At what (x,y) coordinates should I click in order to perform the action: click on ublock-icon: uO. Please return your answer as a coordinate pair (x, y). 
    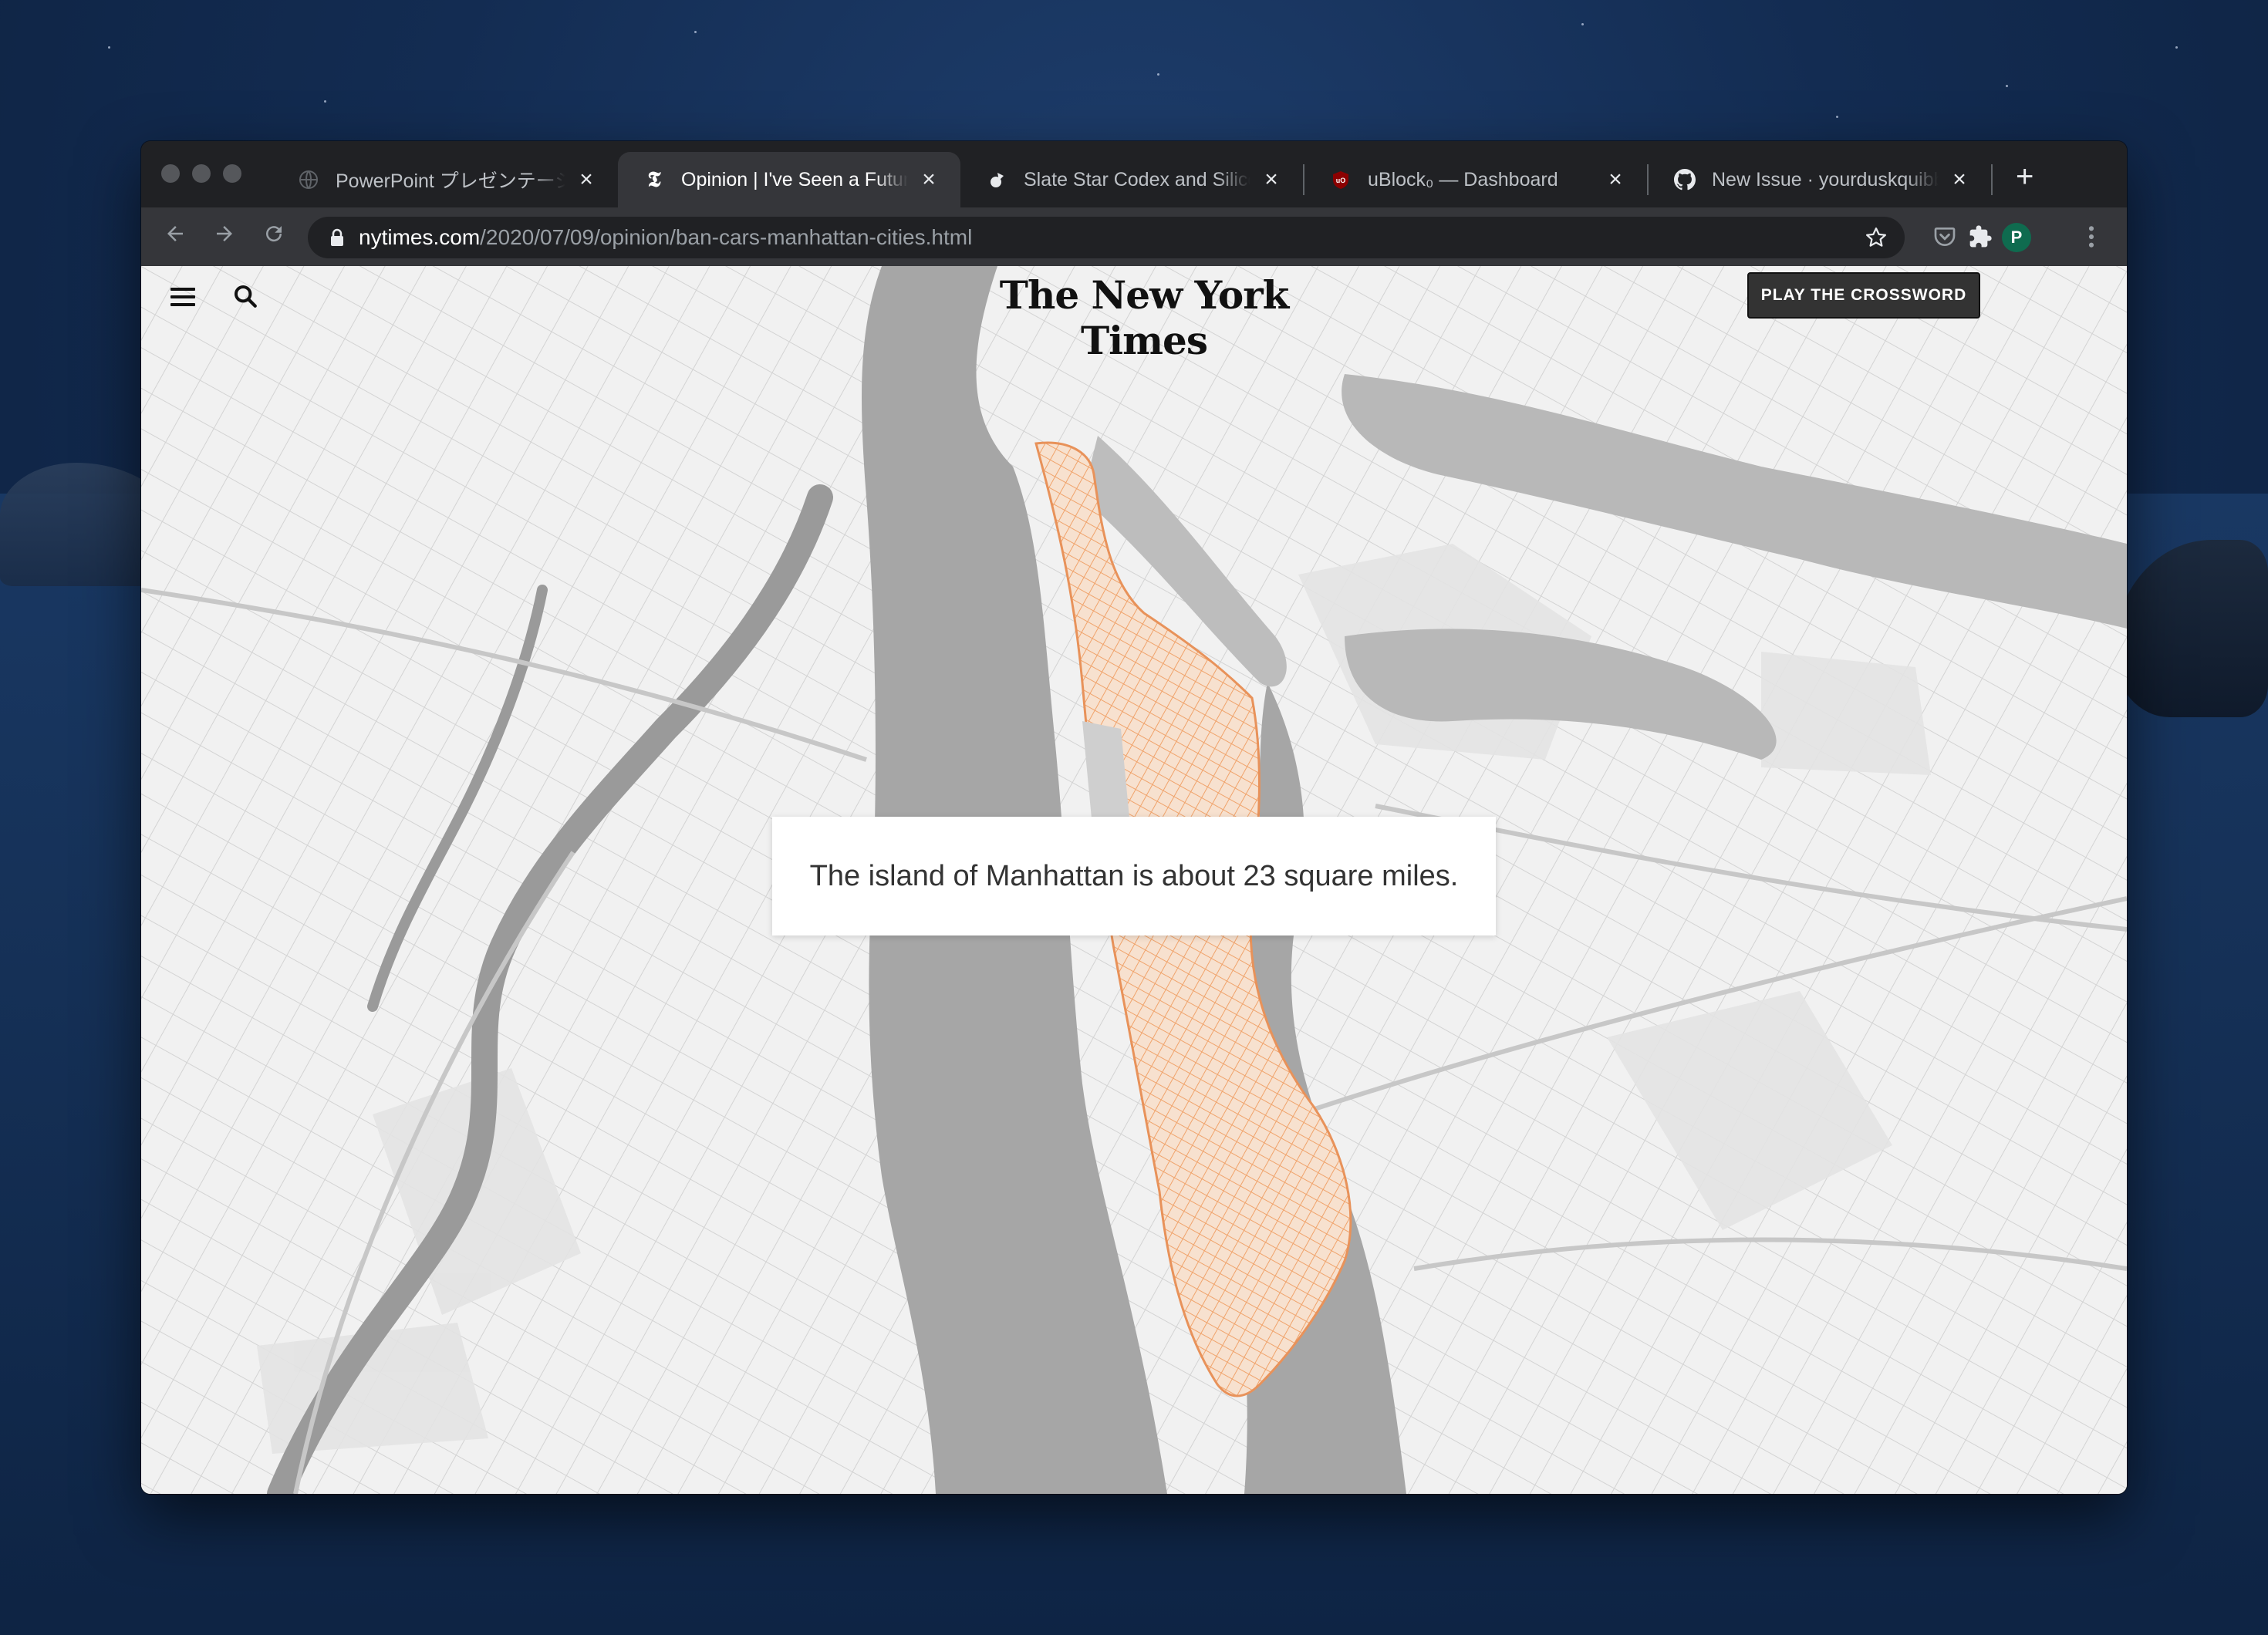
    Looking at the image, I should click on (1340, 179).